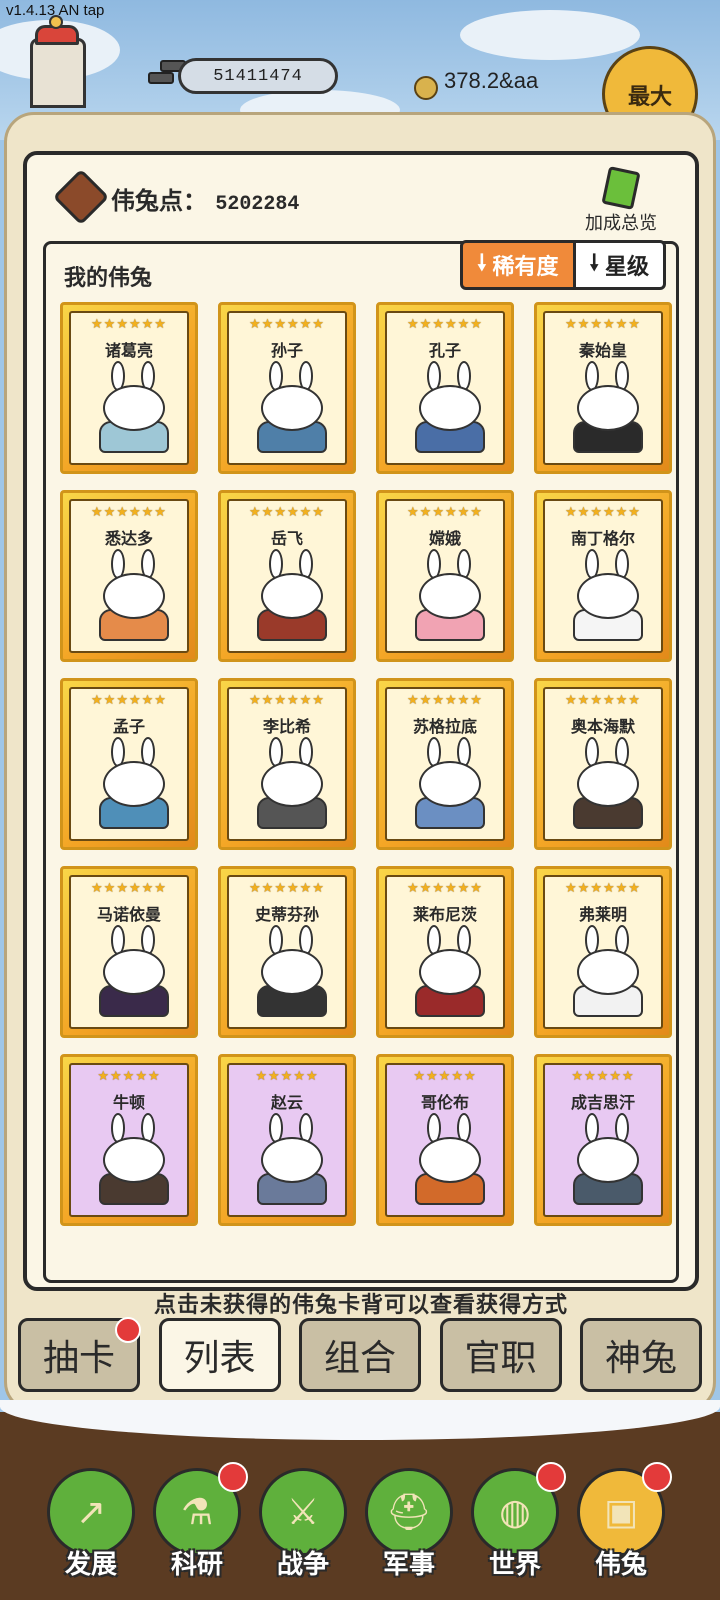 This screenshot has height=1600, width=720. What do you see at coordinates (550, 35) in the screenshot?
I see `cloud` at bounding box center [550, 35].